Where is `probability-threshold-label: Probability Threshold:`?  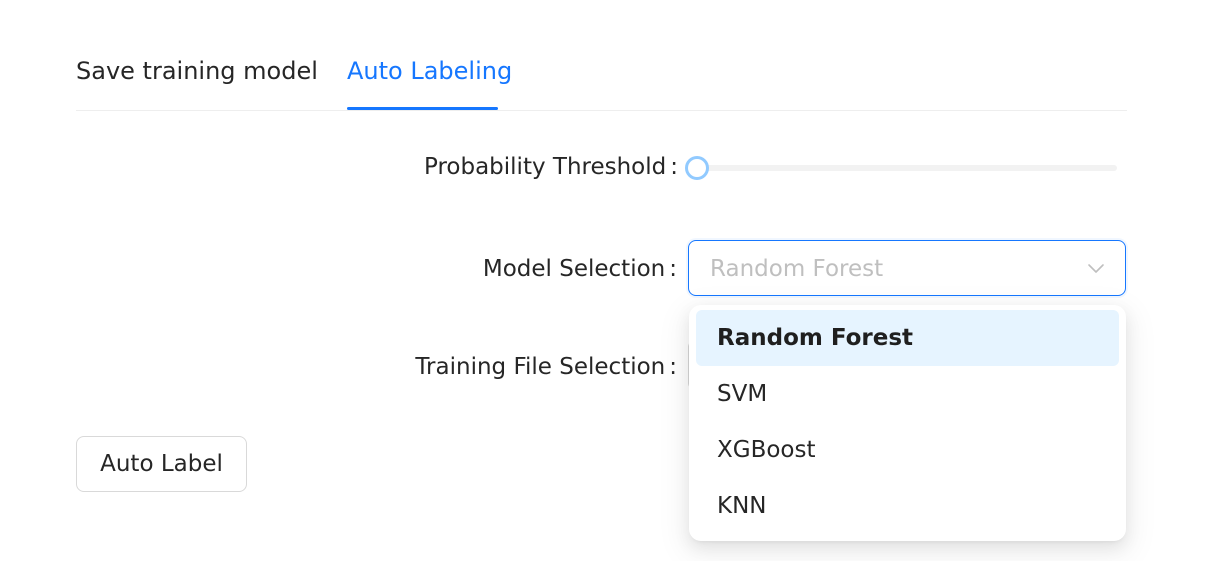
probability-threshold-label: Probability Threshold: is located at coordinates (551, 167).